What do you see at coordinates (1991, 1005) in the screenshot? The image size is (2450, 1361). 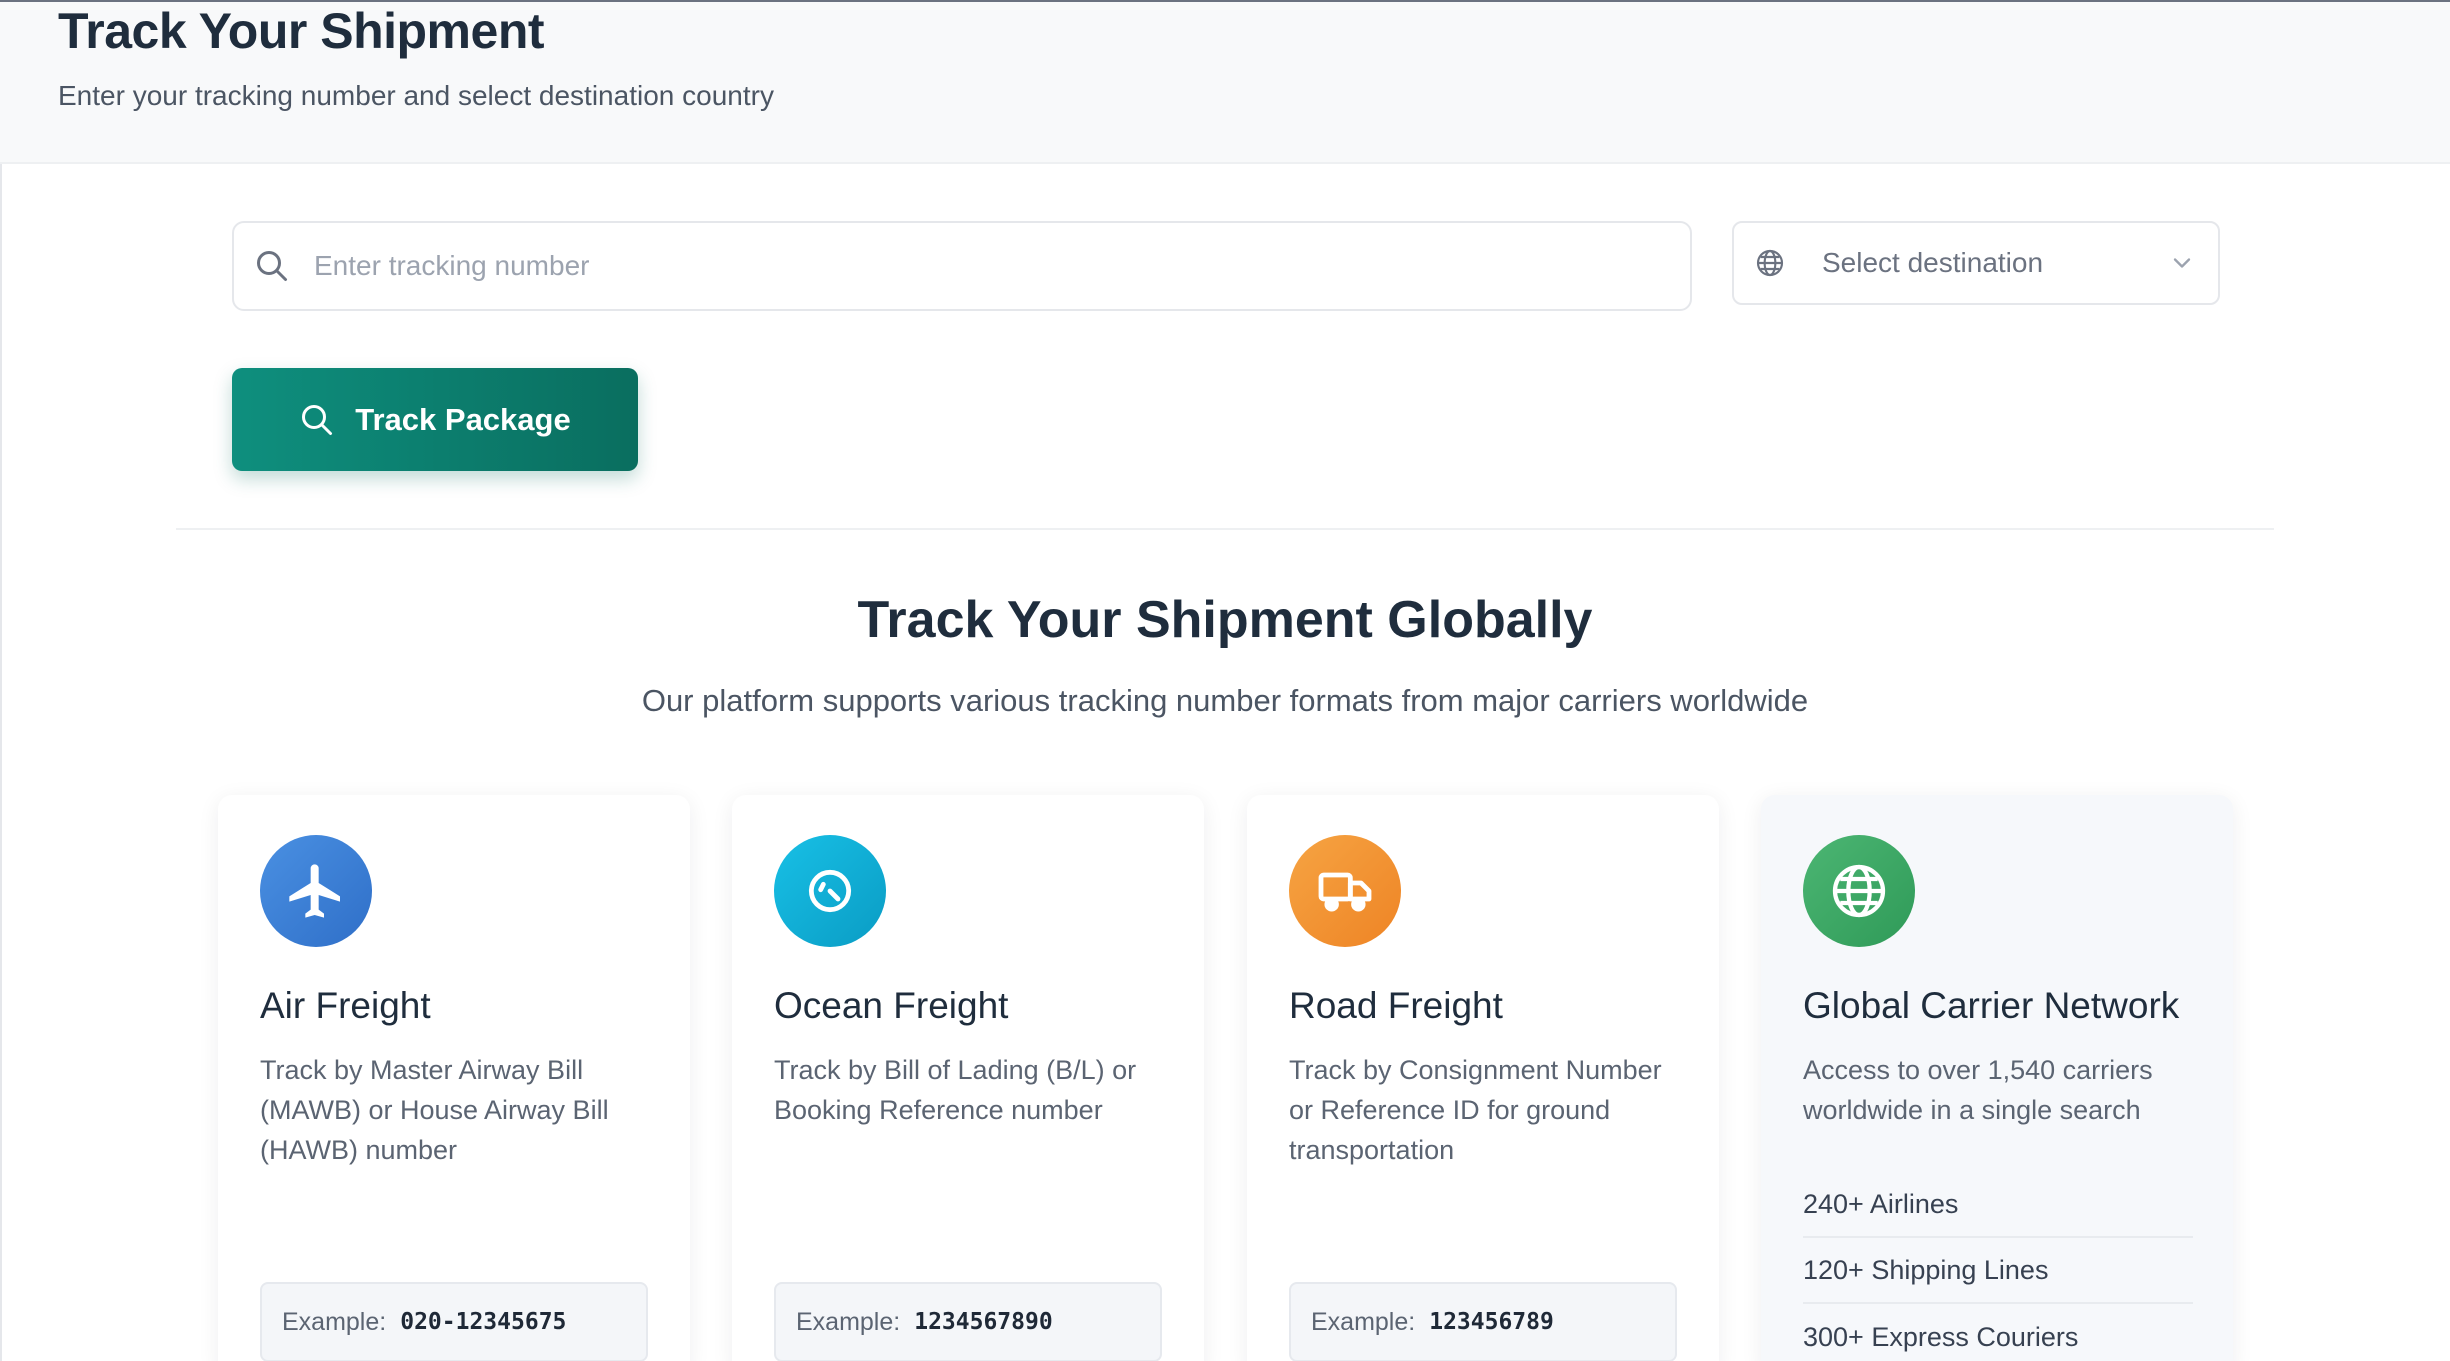 I see `card-title: Global Carrier Network` at bounding box center [1991, 1005].